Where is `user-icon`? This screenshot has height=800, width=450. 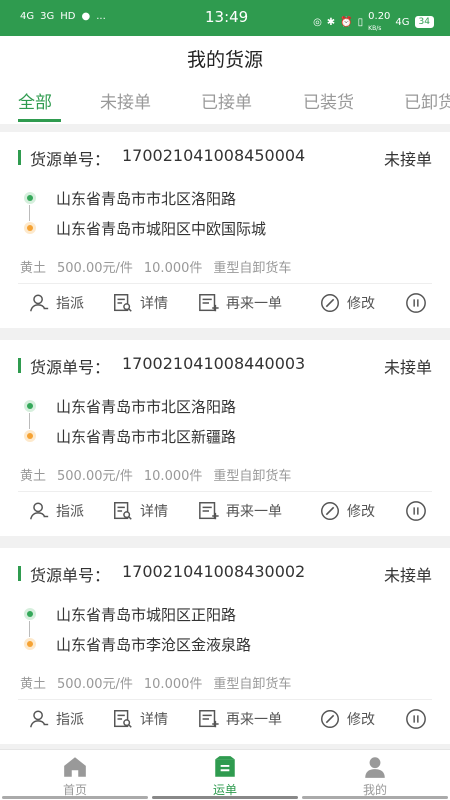
user-icon is located at coordinates (375, 767).